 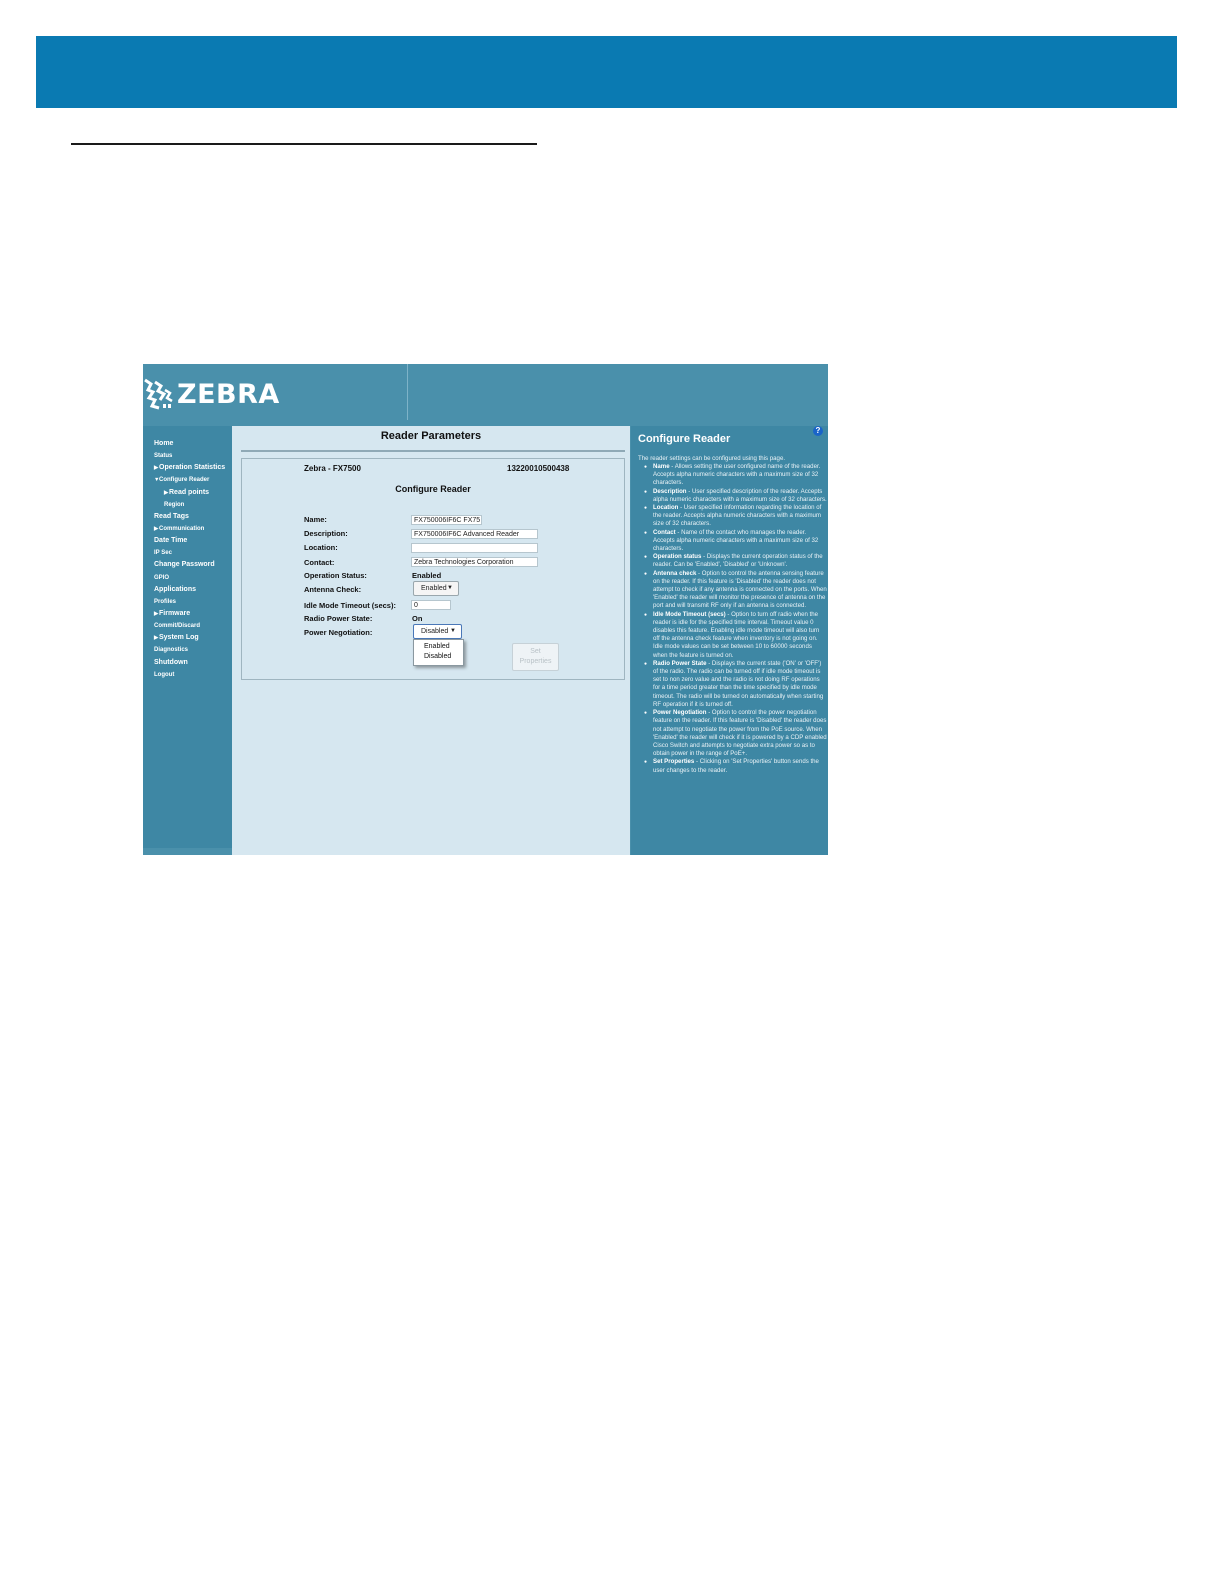 What do you see at coordinates (675, 573) in the screenshot?
I see `help-item-term: Antenna check` at bounding box center [675, 573].